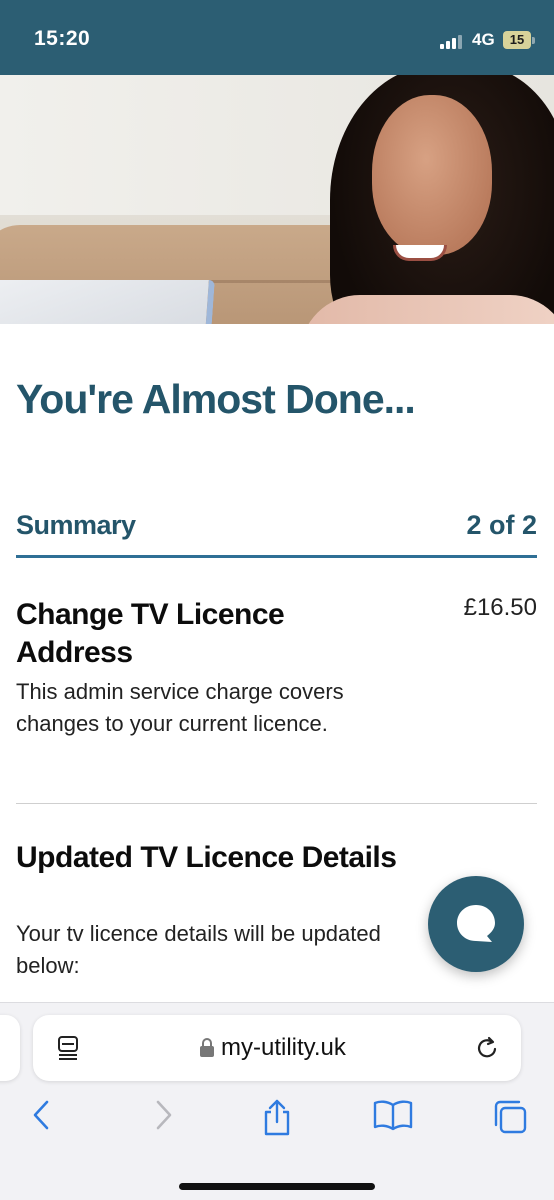  Describe the element at coordinates (206, 857) in the screenshot. I see `details-title: Updated TV Licence Details` at that location.